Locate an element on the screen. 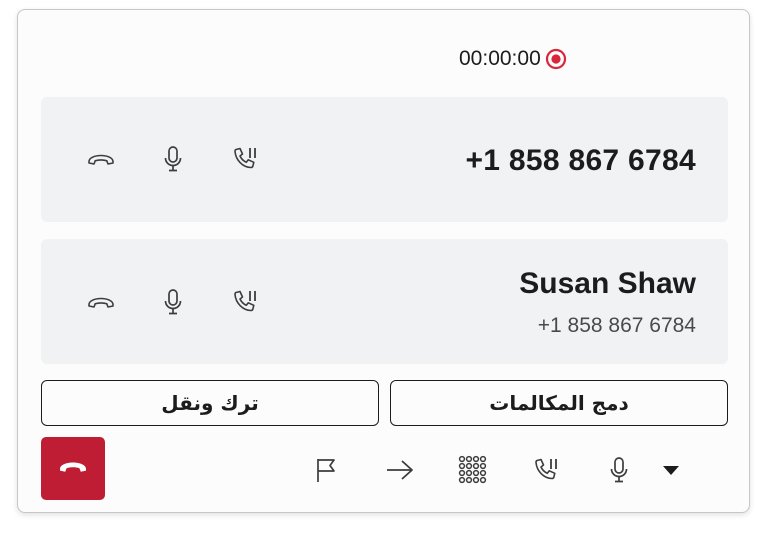  call-timer: 00:00:00 is located at coordinates (513, 59).